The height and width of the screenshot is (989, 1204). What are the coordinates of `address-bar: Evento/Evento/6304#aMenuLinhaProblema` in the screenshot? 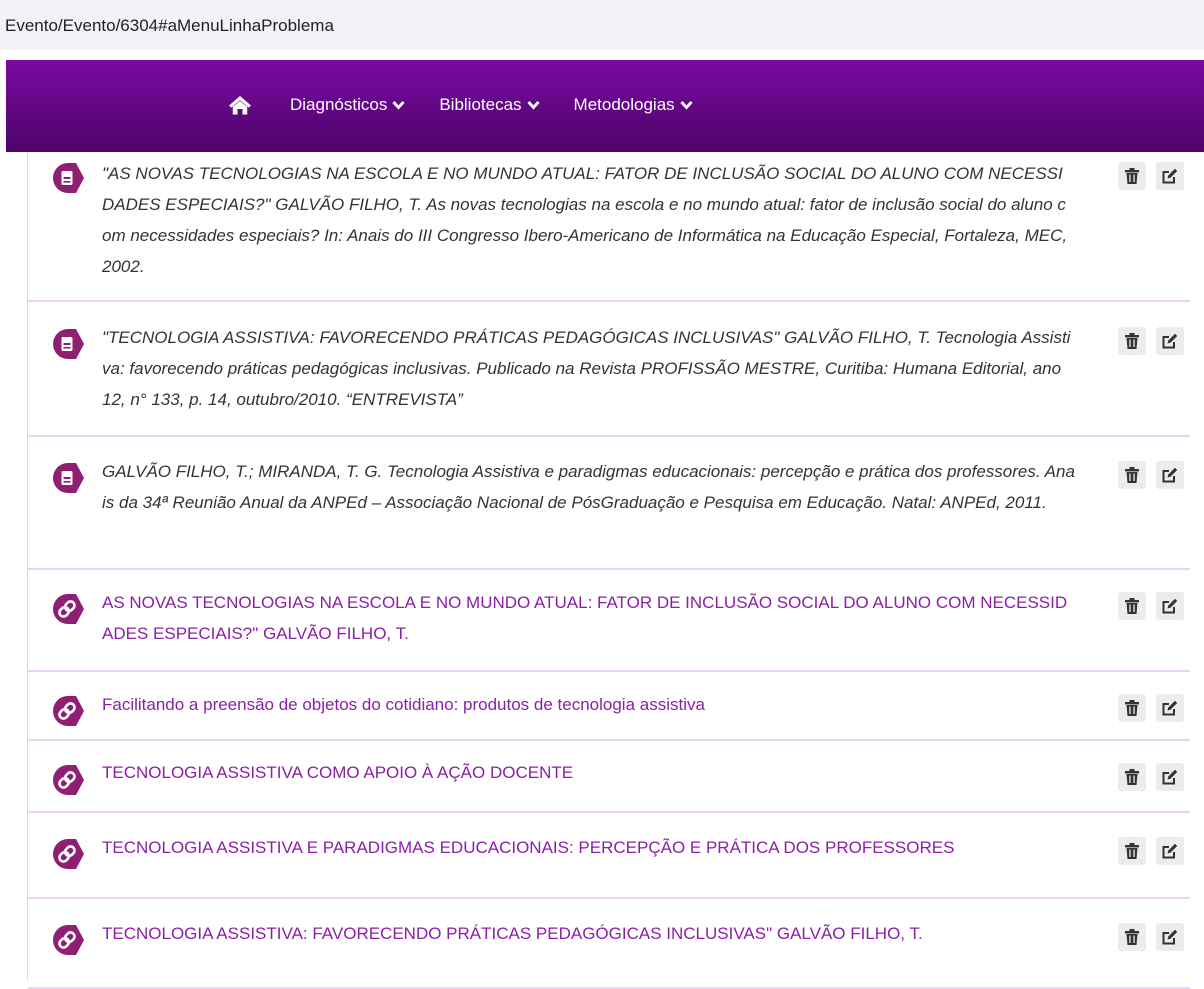 It's located at (602, 25).